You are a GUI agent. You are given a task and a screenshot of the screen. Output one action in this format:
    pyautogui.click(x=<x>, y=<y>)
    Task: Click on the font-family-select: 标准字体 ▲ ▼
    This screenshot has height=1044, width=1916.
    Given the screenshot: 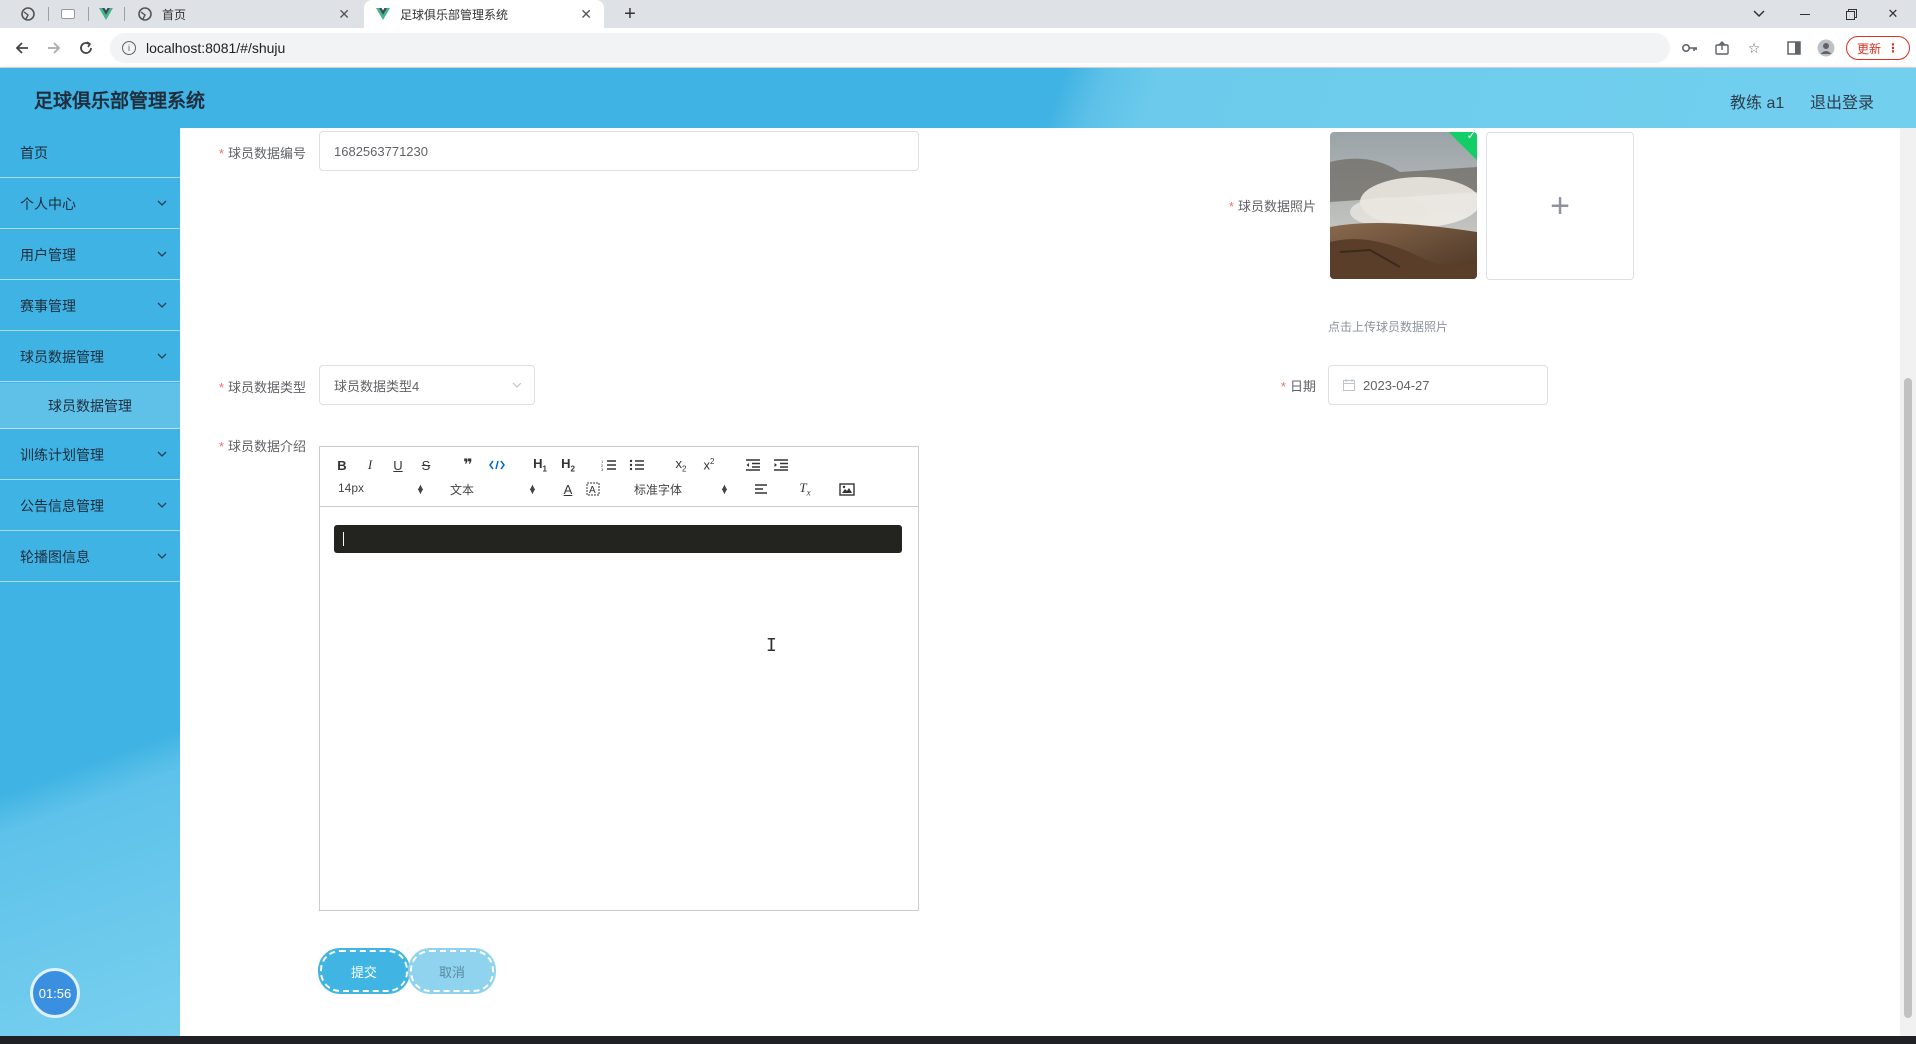 What is the action you would take?
    pyautogui.click(x=682, y=489)
    